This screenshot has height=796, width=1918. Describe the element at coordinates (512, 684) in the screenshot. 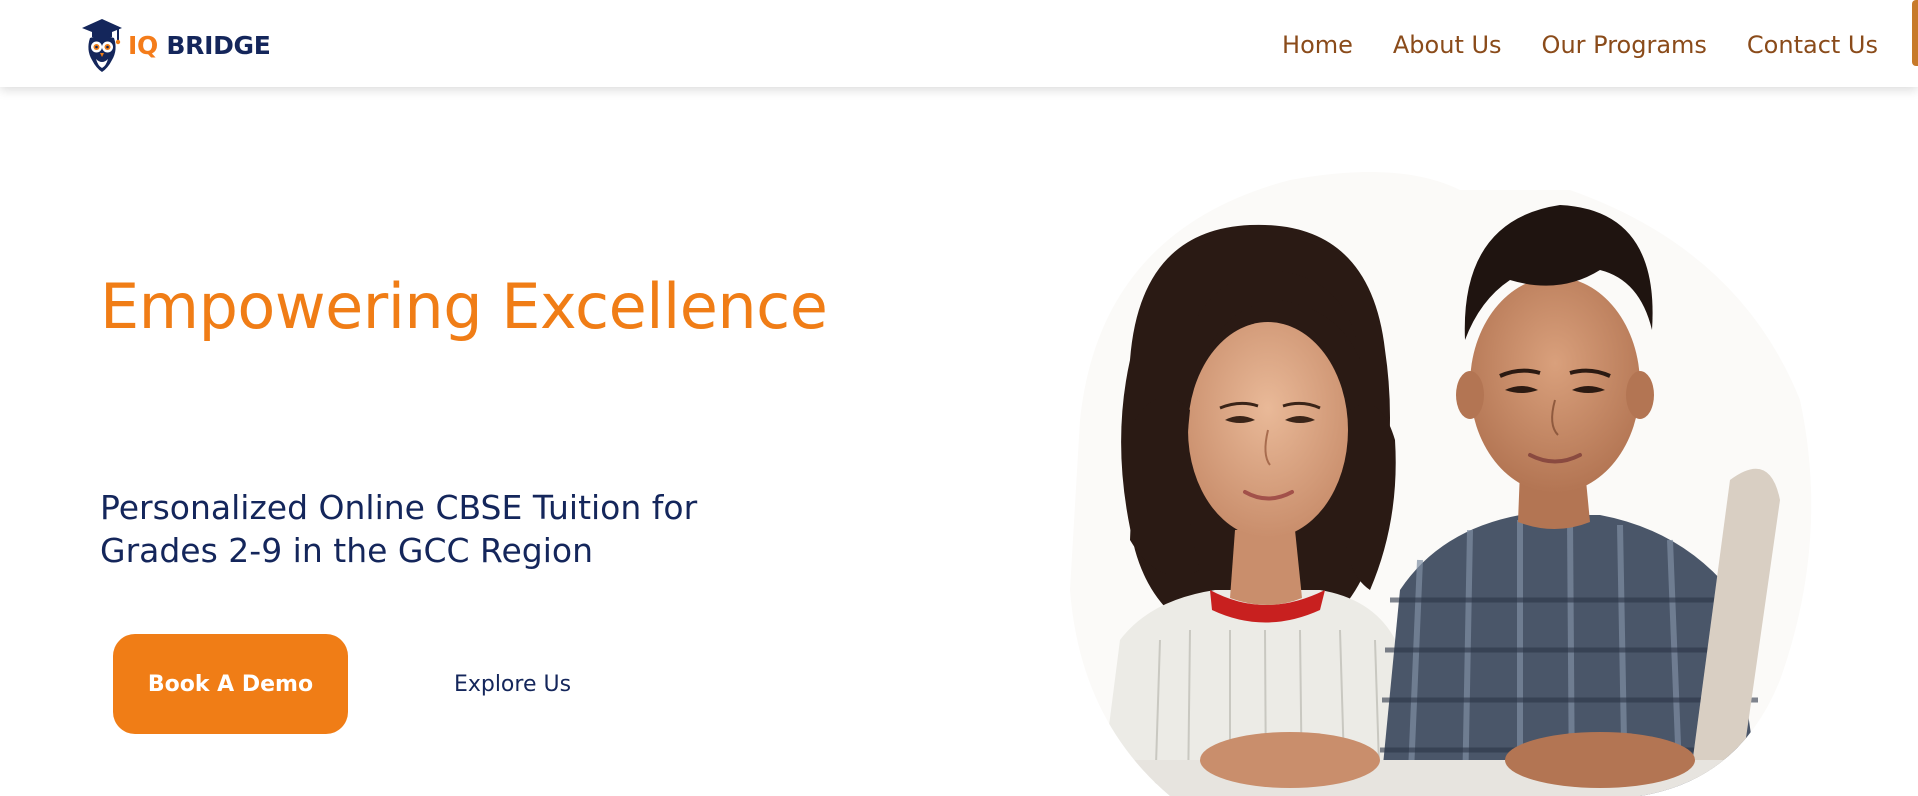

I see `explore-us-link: Explore Us` at that location.